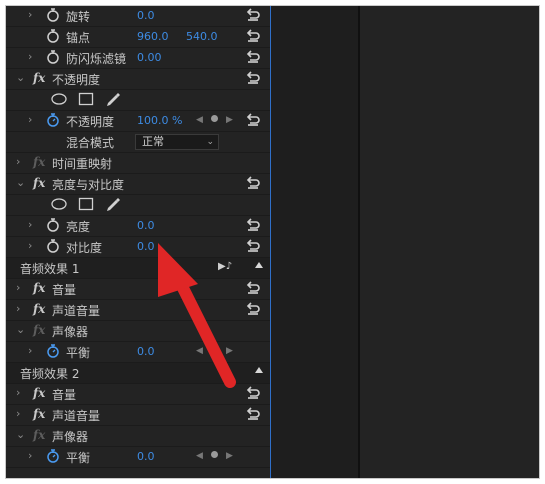 The height and width of the screenshot is (484, 545). Describe the element at coordinates (138, 331) in the screenshot. I see `panner-1-row: ⌄ fx 声像器` at that location.